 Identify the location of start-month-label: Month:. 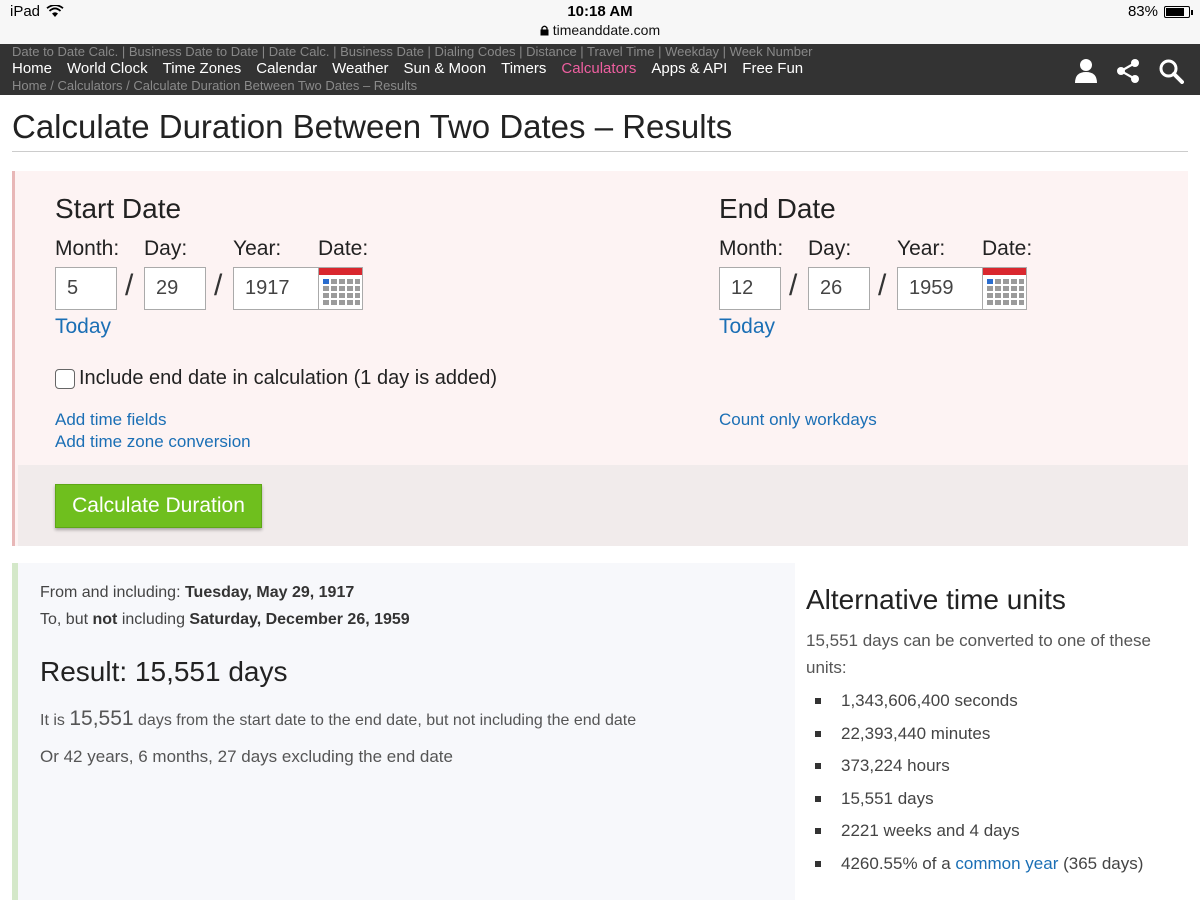
(87, 248).